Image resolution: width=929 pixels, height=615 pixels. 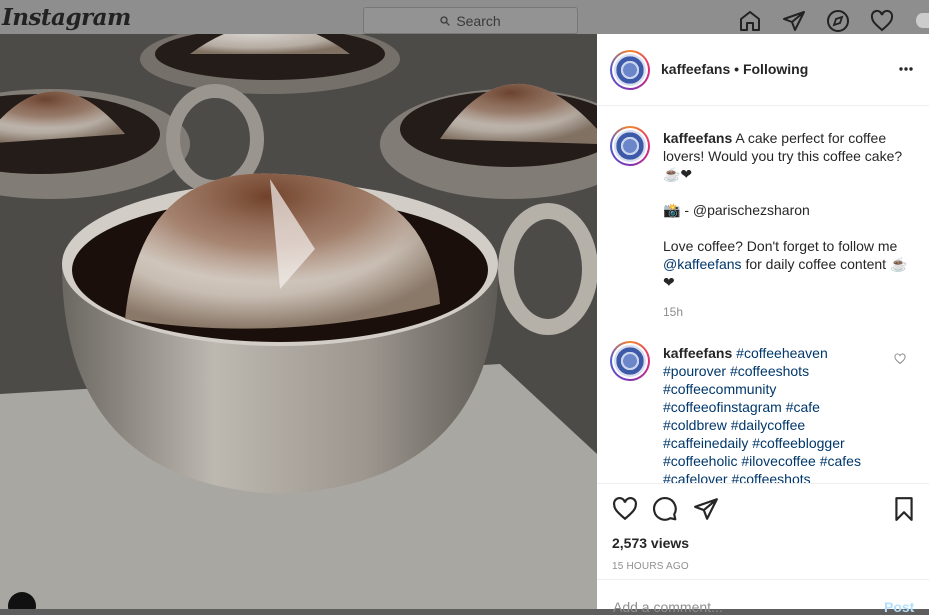 What do you see at coordinates (697, 138) in the screenshot?
I see `caption-username: kaffeefans` at bounding box center [697, 138].